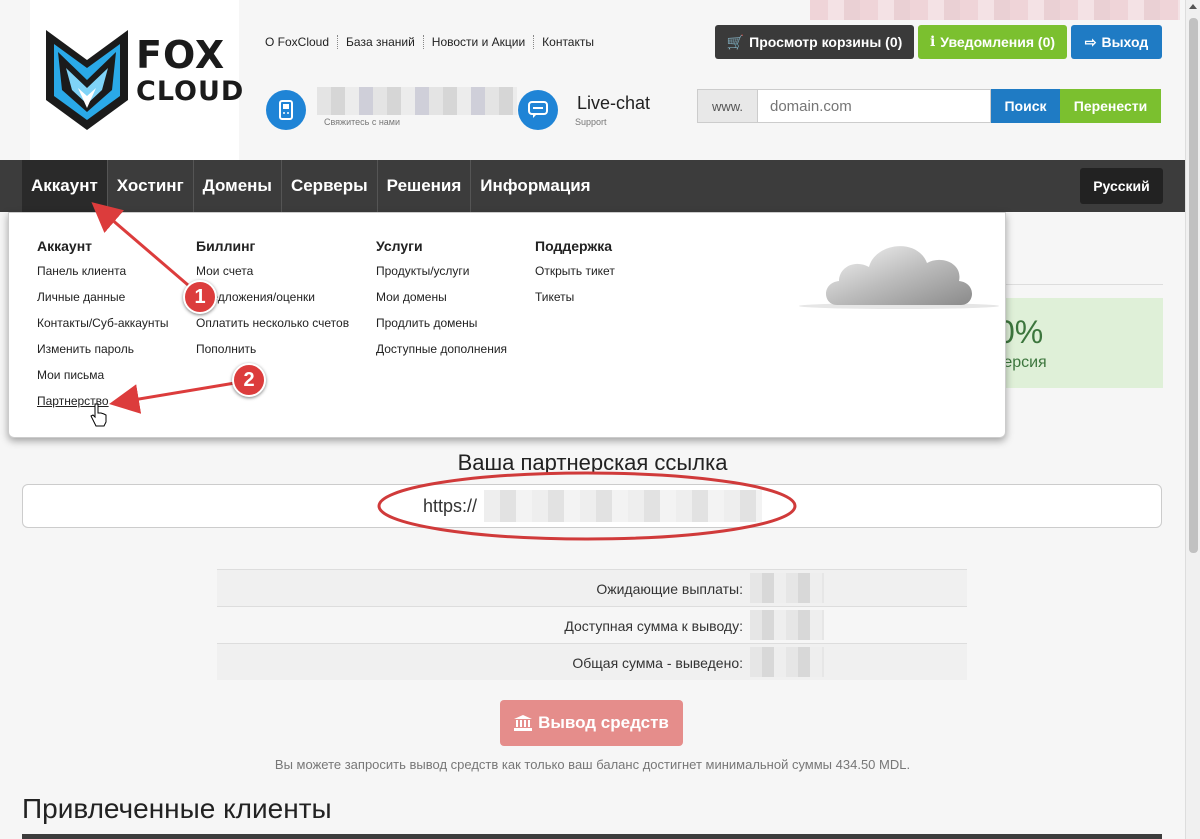 Image resolution: width=1200 pixels, height=839 pixels. Describe the element at coordinates (735, 41) in the screenshot. I see `cart-icon: 🛒` at that location.